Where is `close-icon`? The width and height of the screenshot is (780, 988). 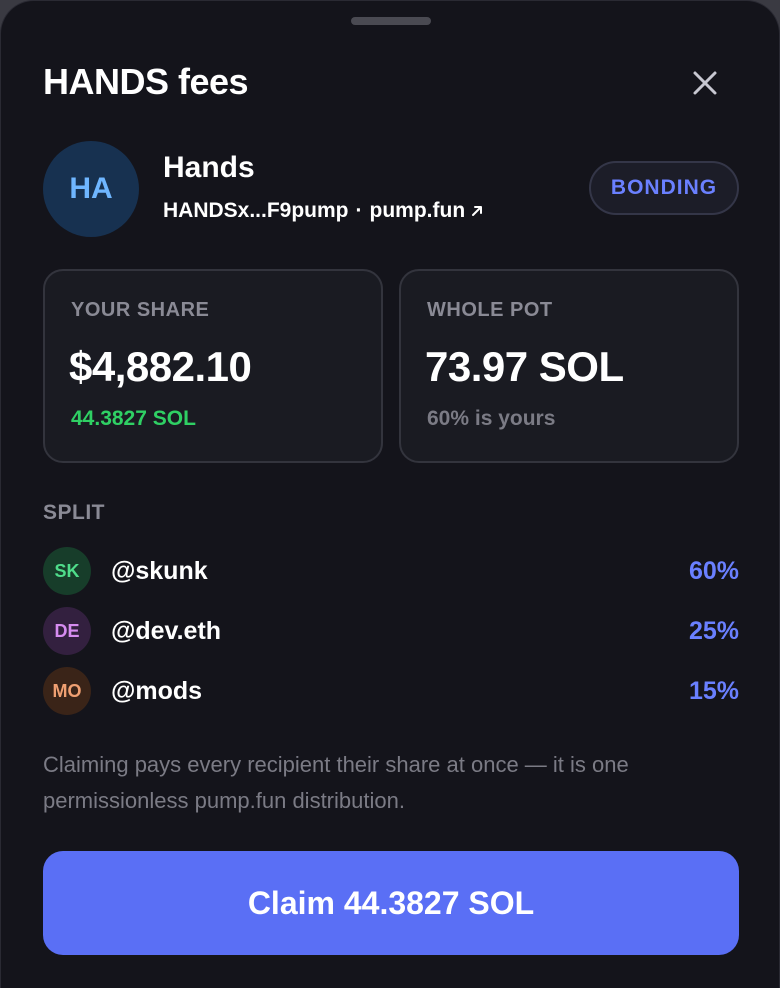
close-icon is located at coordinates (705, 83).